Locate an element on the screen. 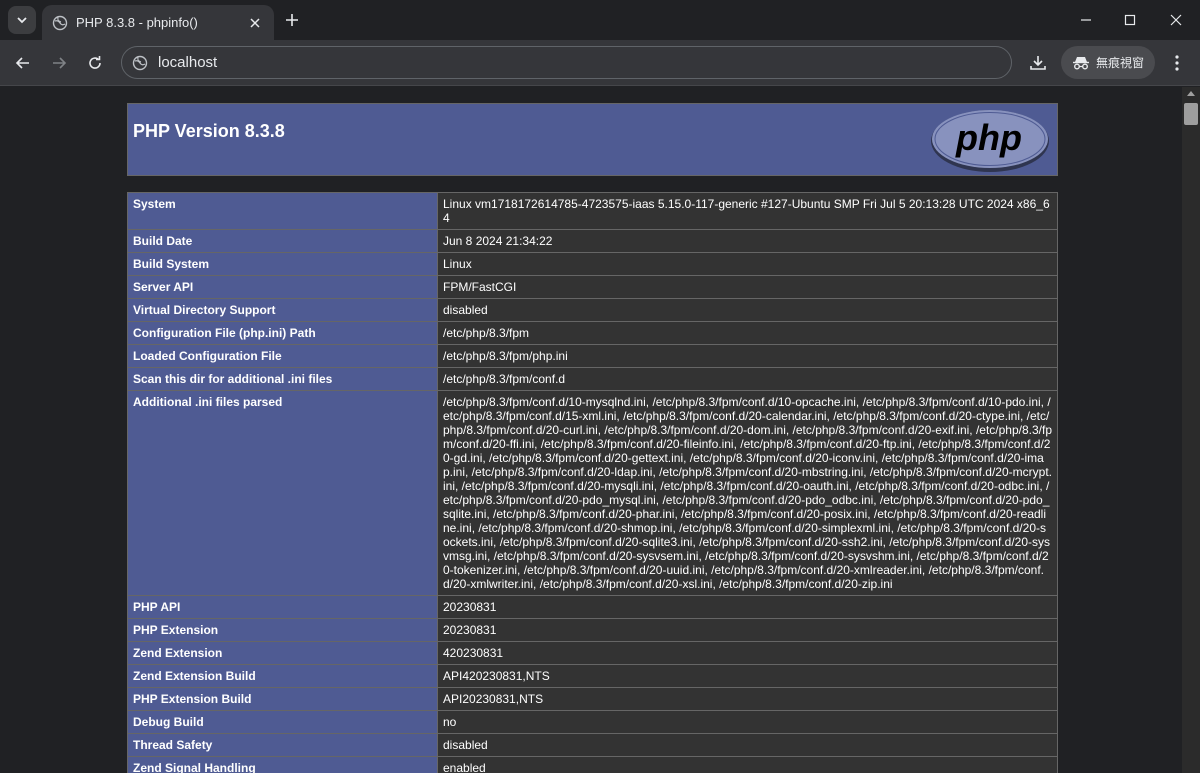 This screenshot has height=773, width=1200. incognito-icon is located at coordinates (1081, 62).